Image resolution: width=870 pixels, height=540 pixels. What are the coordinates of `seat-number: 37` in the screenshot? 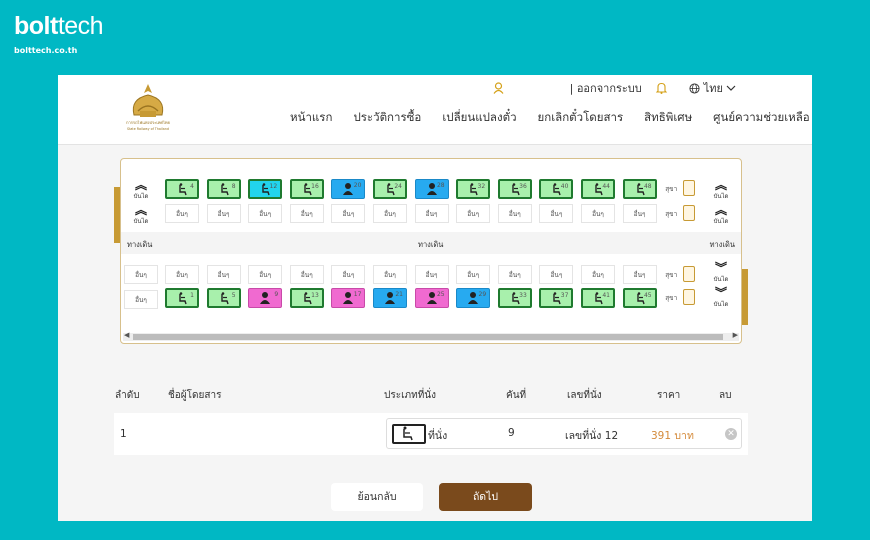 It's located at (564, 295).